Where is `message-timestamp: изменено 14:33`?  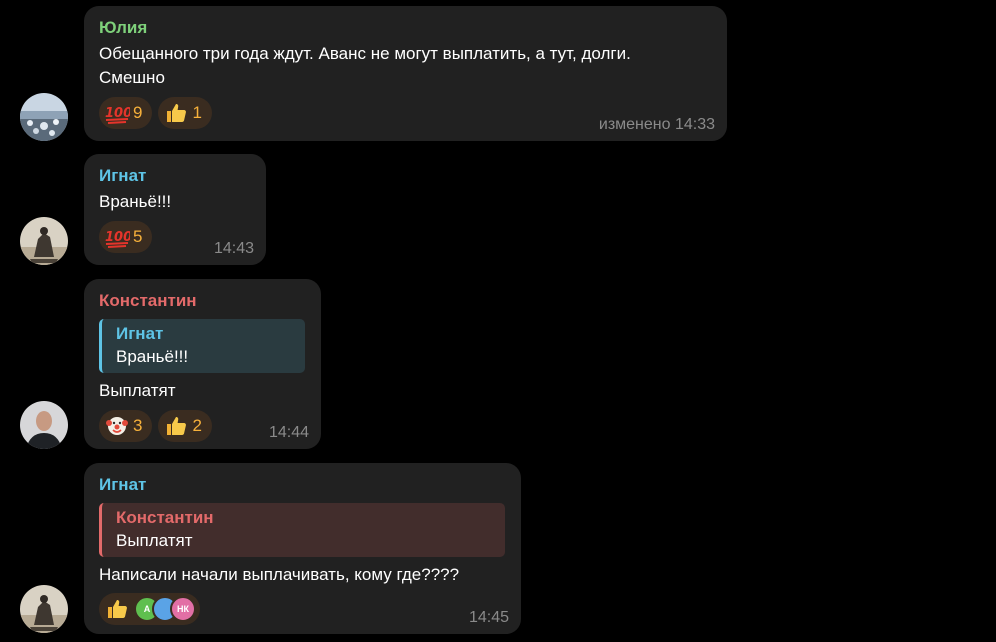 message-timestamp: изменено 14:33 is located at coordinates (656, 124).